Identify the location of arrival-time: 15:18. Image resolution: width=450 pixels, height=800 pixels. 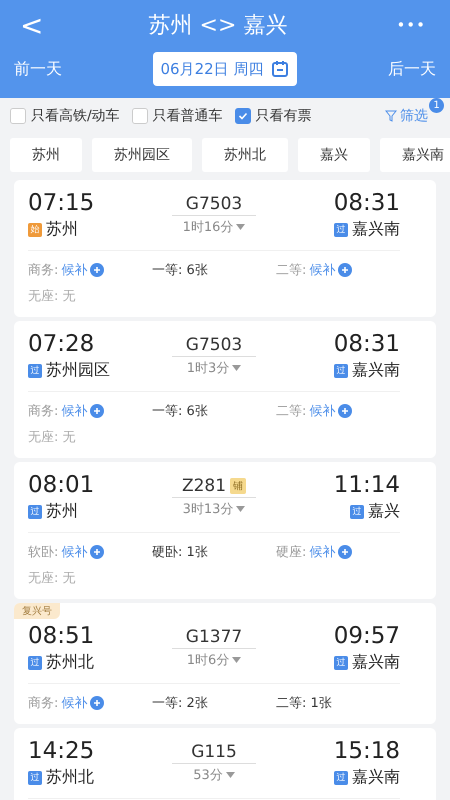
(367, 751).